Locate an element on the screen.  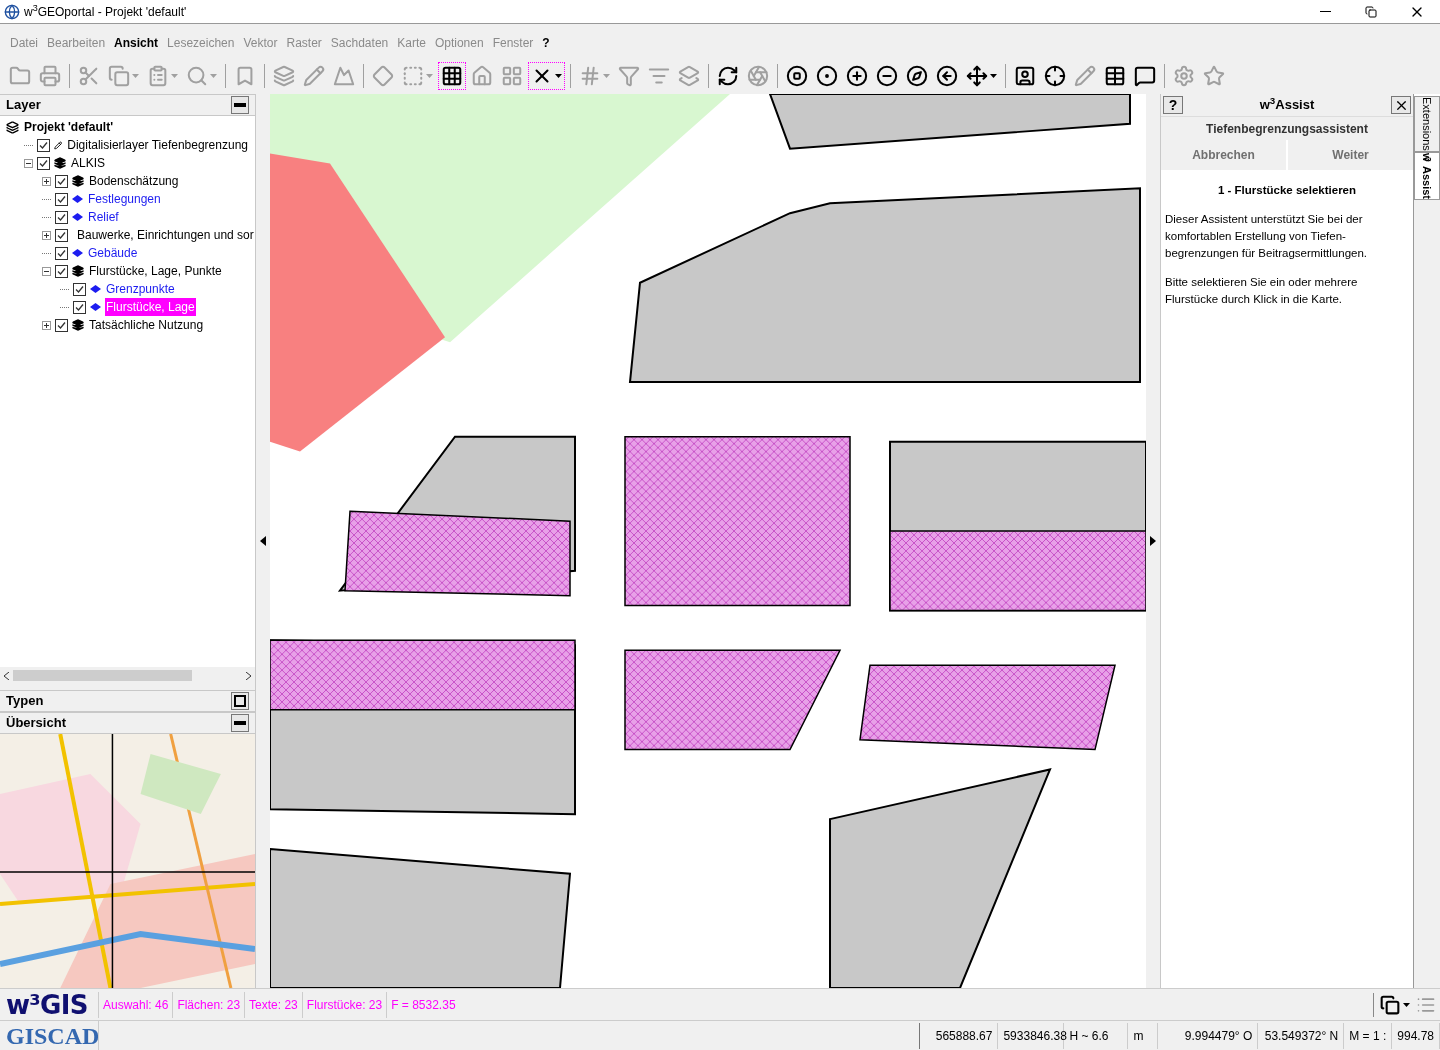
printer-icon is located at coordinates (50, 76).